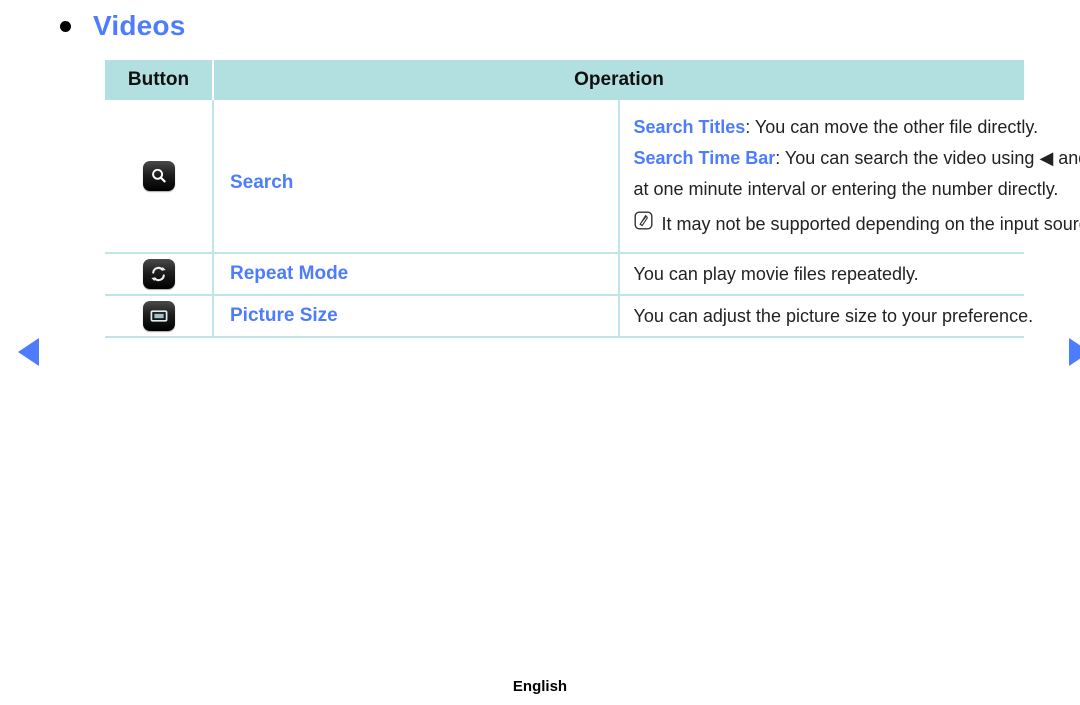 Image resolution: width=1080 pixels, height=705 pixels. I want to click on key-term: Search Titles, so click(689, 127).